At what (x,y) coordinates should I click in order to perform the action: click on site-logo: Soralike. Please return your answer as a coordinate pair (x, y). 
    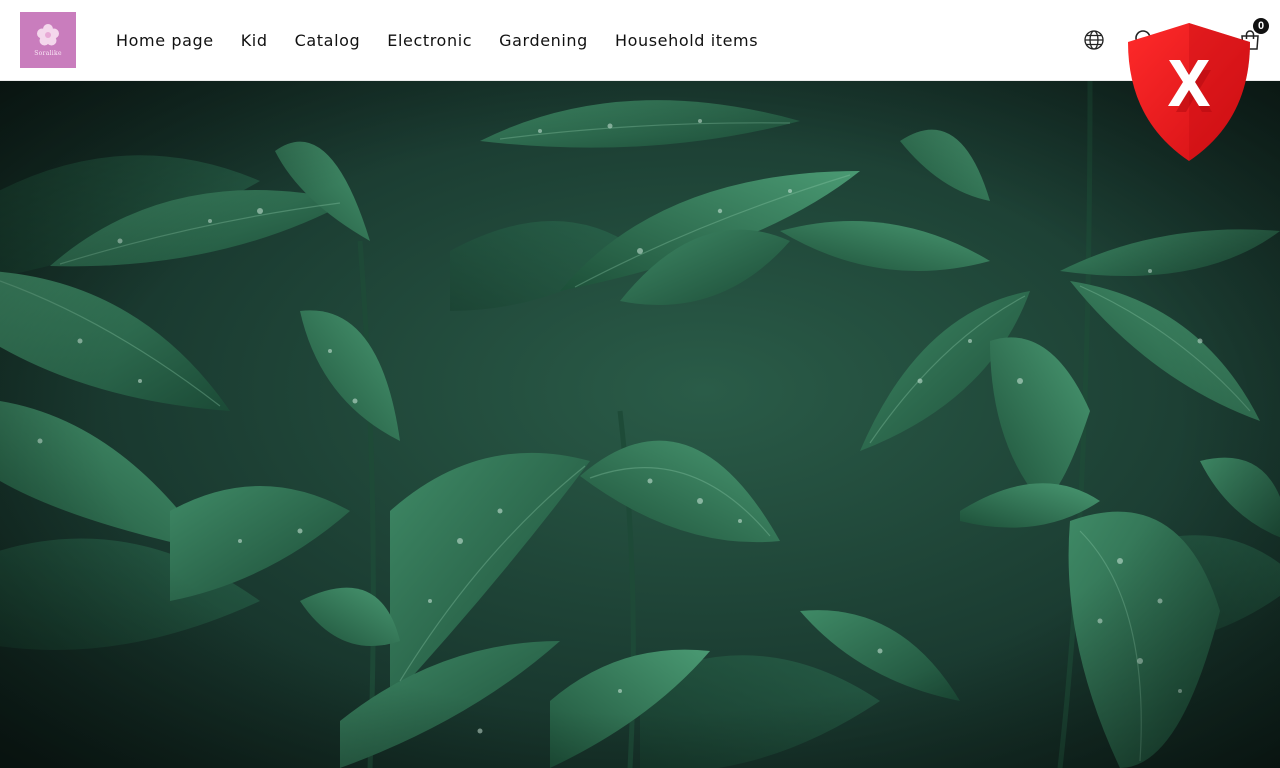
    Looking at the image, I should click on (48, 40).